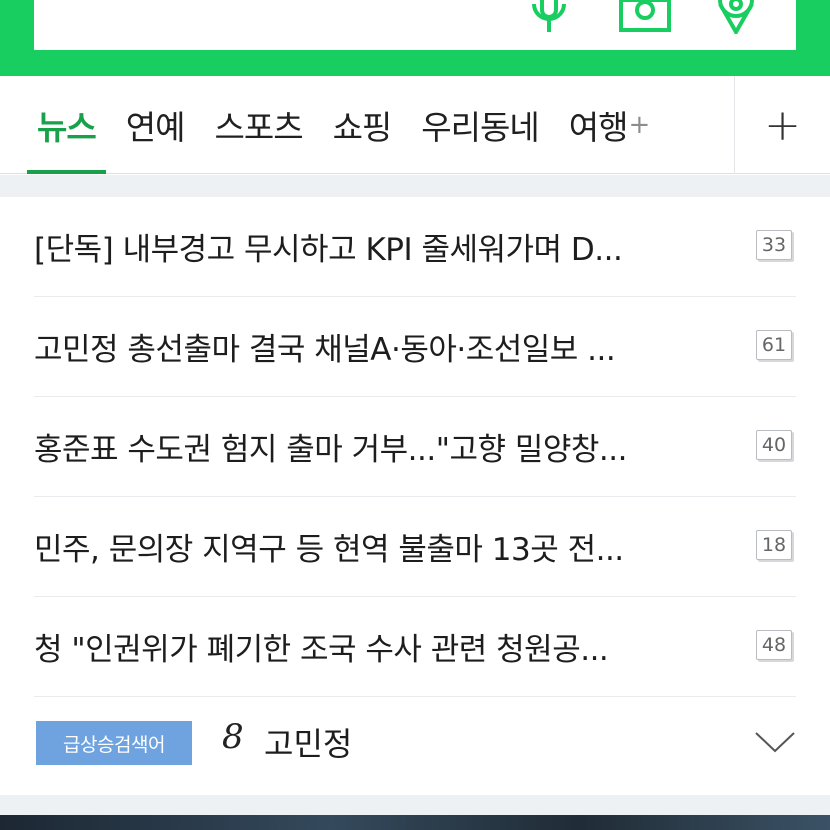 The height and width of the screenshot is (830, 830). Describe the element at coordinates (308, 742) in the screenshot. I see `trending-keyword: 고민정` at that location.